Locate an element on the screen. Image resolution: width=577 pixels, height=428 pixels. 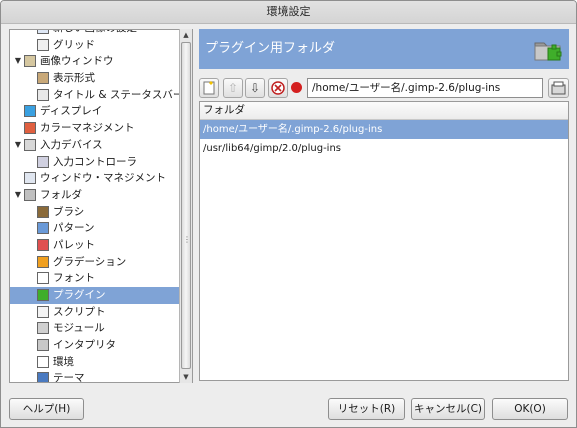
folder-icon is located at coordinates (30, 194).